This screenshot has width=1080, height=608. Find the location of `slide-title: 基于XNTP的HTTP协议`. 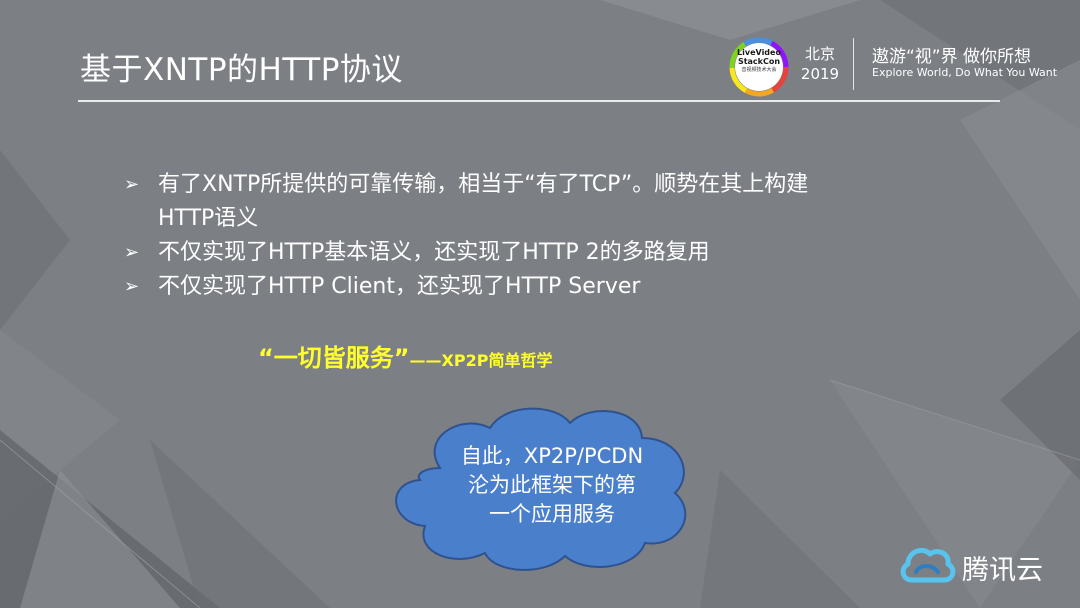

slide-title: 基于XNTP的HTTP协议 is located at coordinates (241, 70).